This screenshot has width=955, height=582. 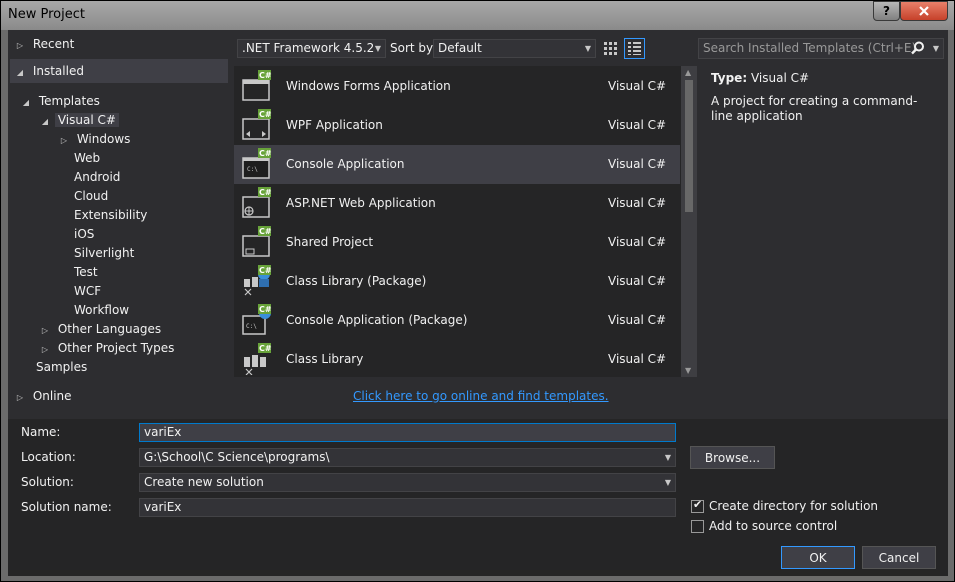 What do you see at coordinates (457, 203) in the screenshot?
I see `template-row: C# ASP.NET Web Application Visual C#` at bounding box center [457, 203].